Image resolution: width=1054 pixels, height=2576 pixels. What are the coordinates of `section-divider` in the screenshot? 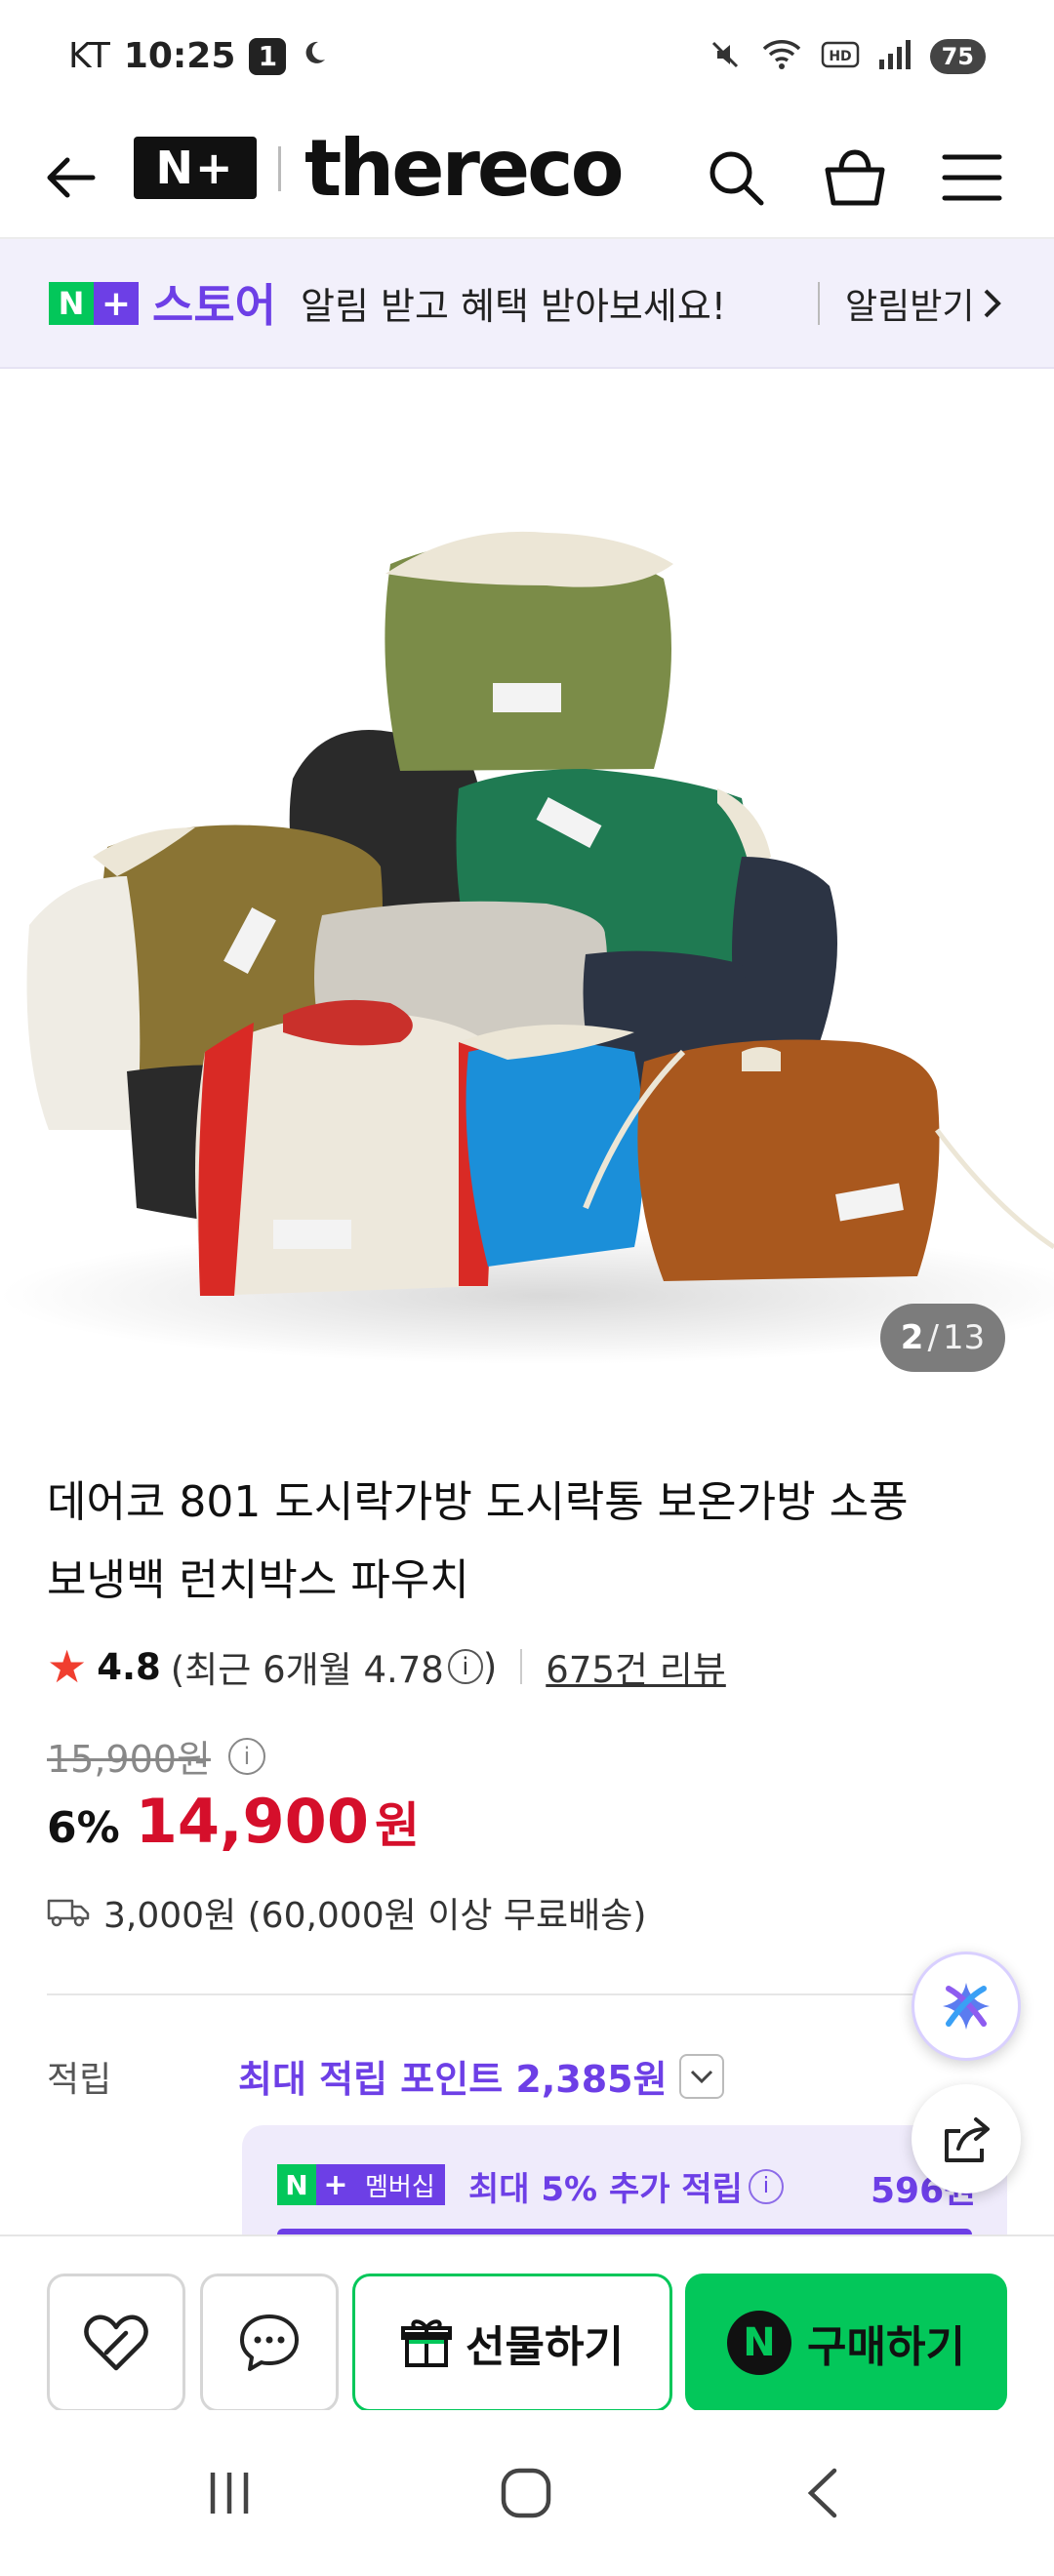 It's located at (527, 1994).